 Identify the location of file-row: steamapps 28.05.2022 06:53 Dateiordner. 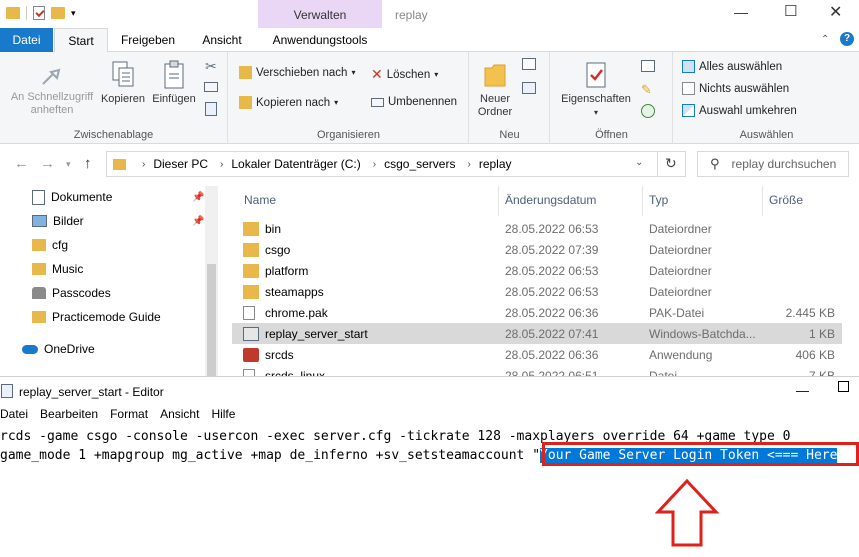
(537, 291).